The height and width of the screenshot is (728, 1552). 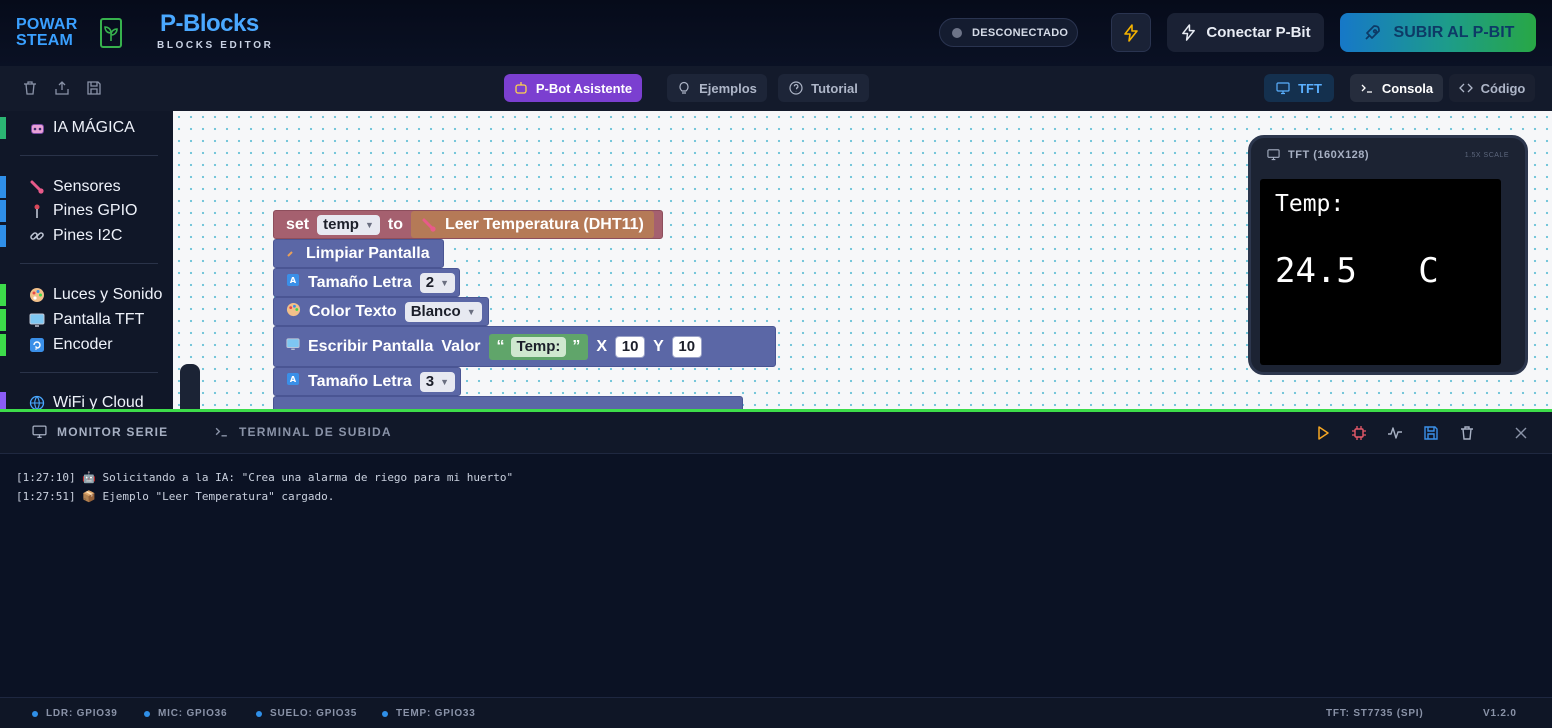 I want to click on examples-label: Ejemplos, so click(x=728, y=88).